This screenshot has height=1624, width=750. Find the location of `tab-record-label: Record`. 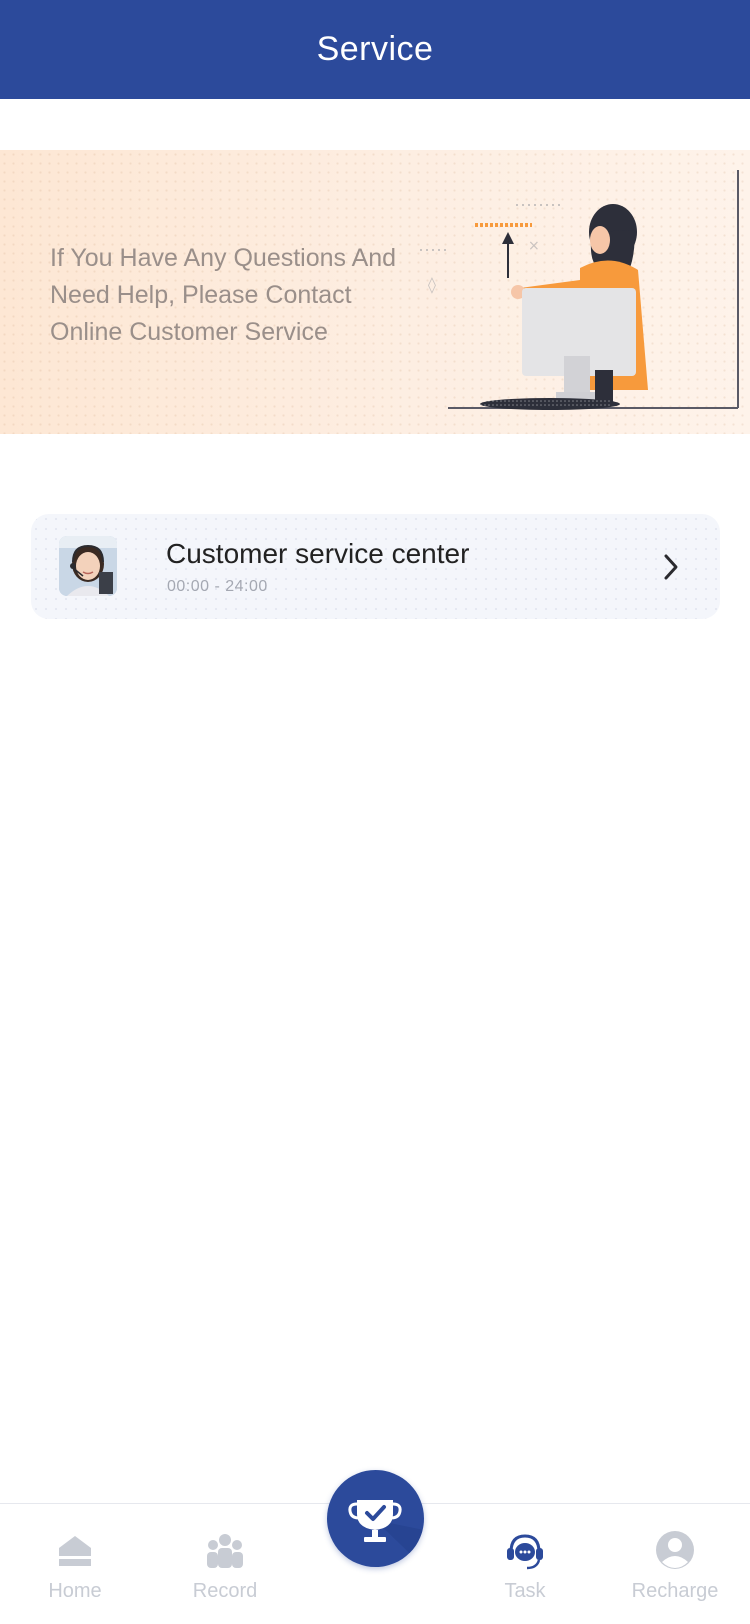

tab-record-label: Record is located at coordinates (225, 1591).